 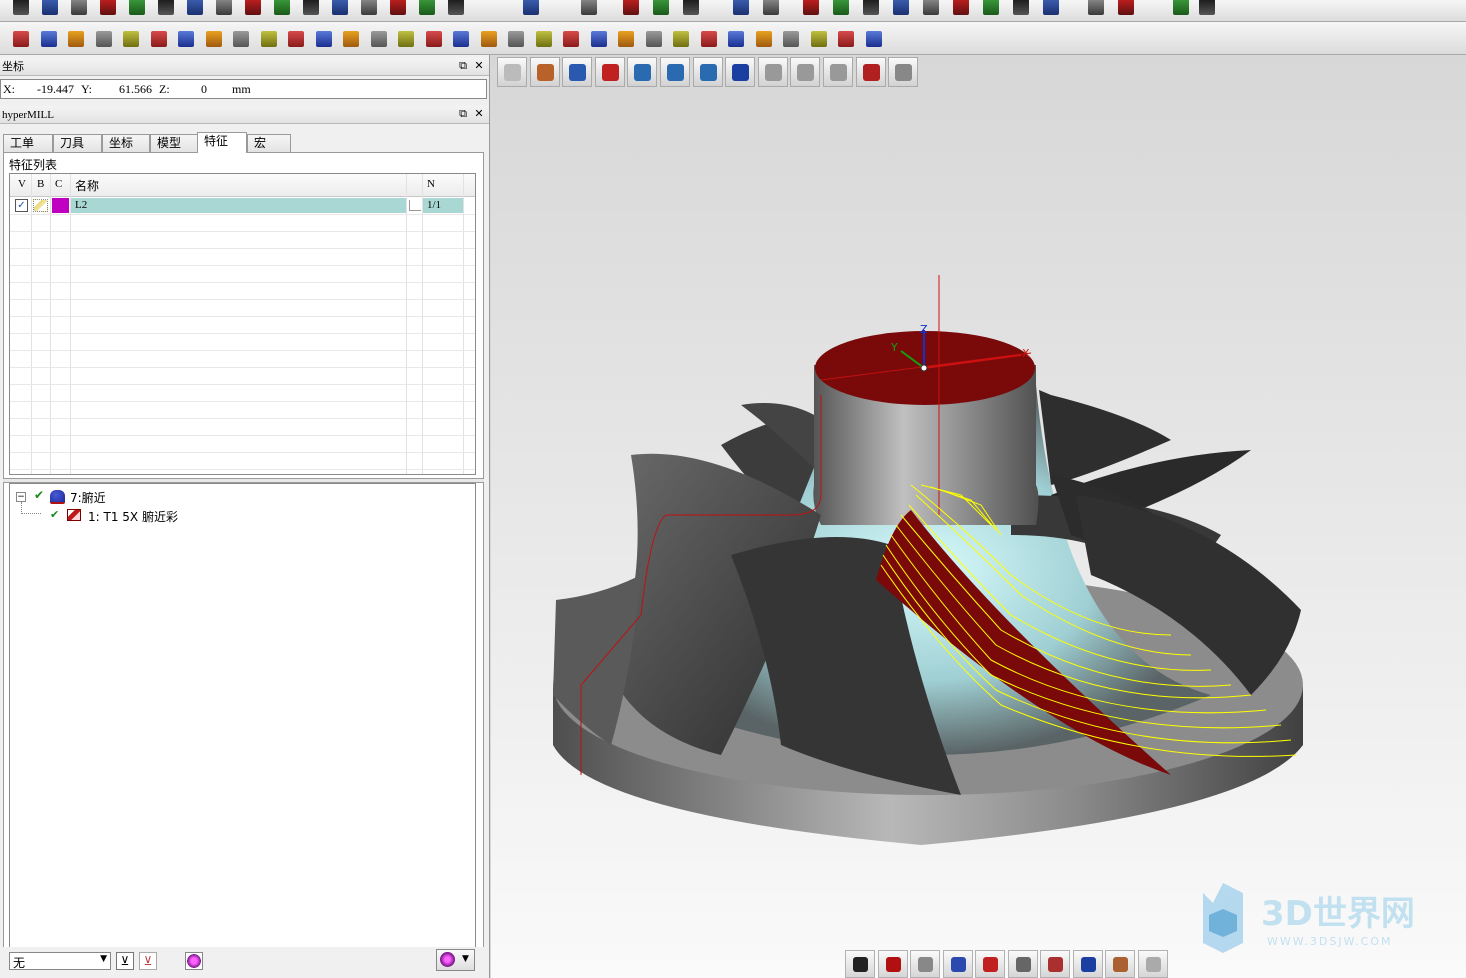 I want to click on filter-icon: ⊻, so click(x=125, y=961).